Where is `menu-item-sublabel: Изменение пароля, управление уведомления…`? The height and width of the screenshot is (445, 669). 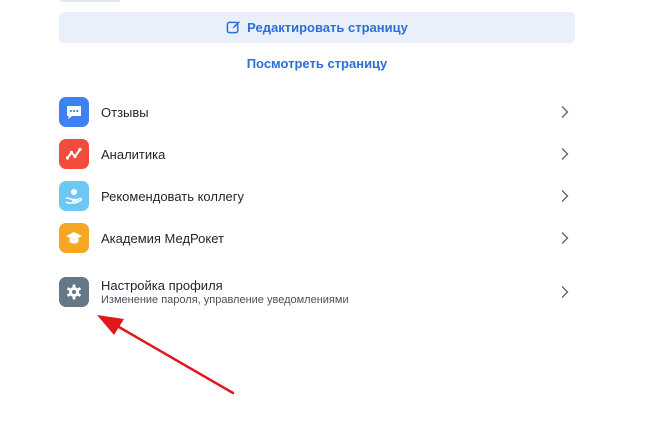
menu-item-sublabel: Изменение пароля, управление уведомления… is located at coordinates (225, 299).